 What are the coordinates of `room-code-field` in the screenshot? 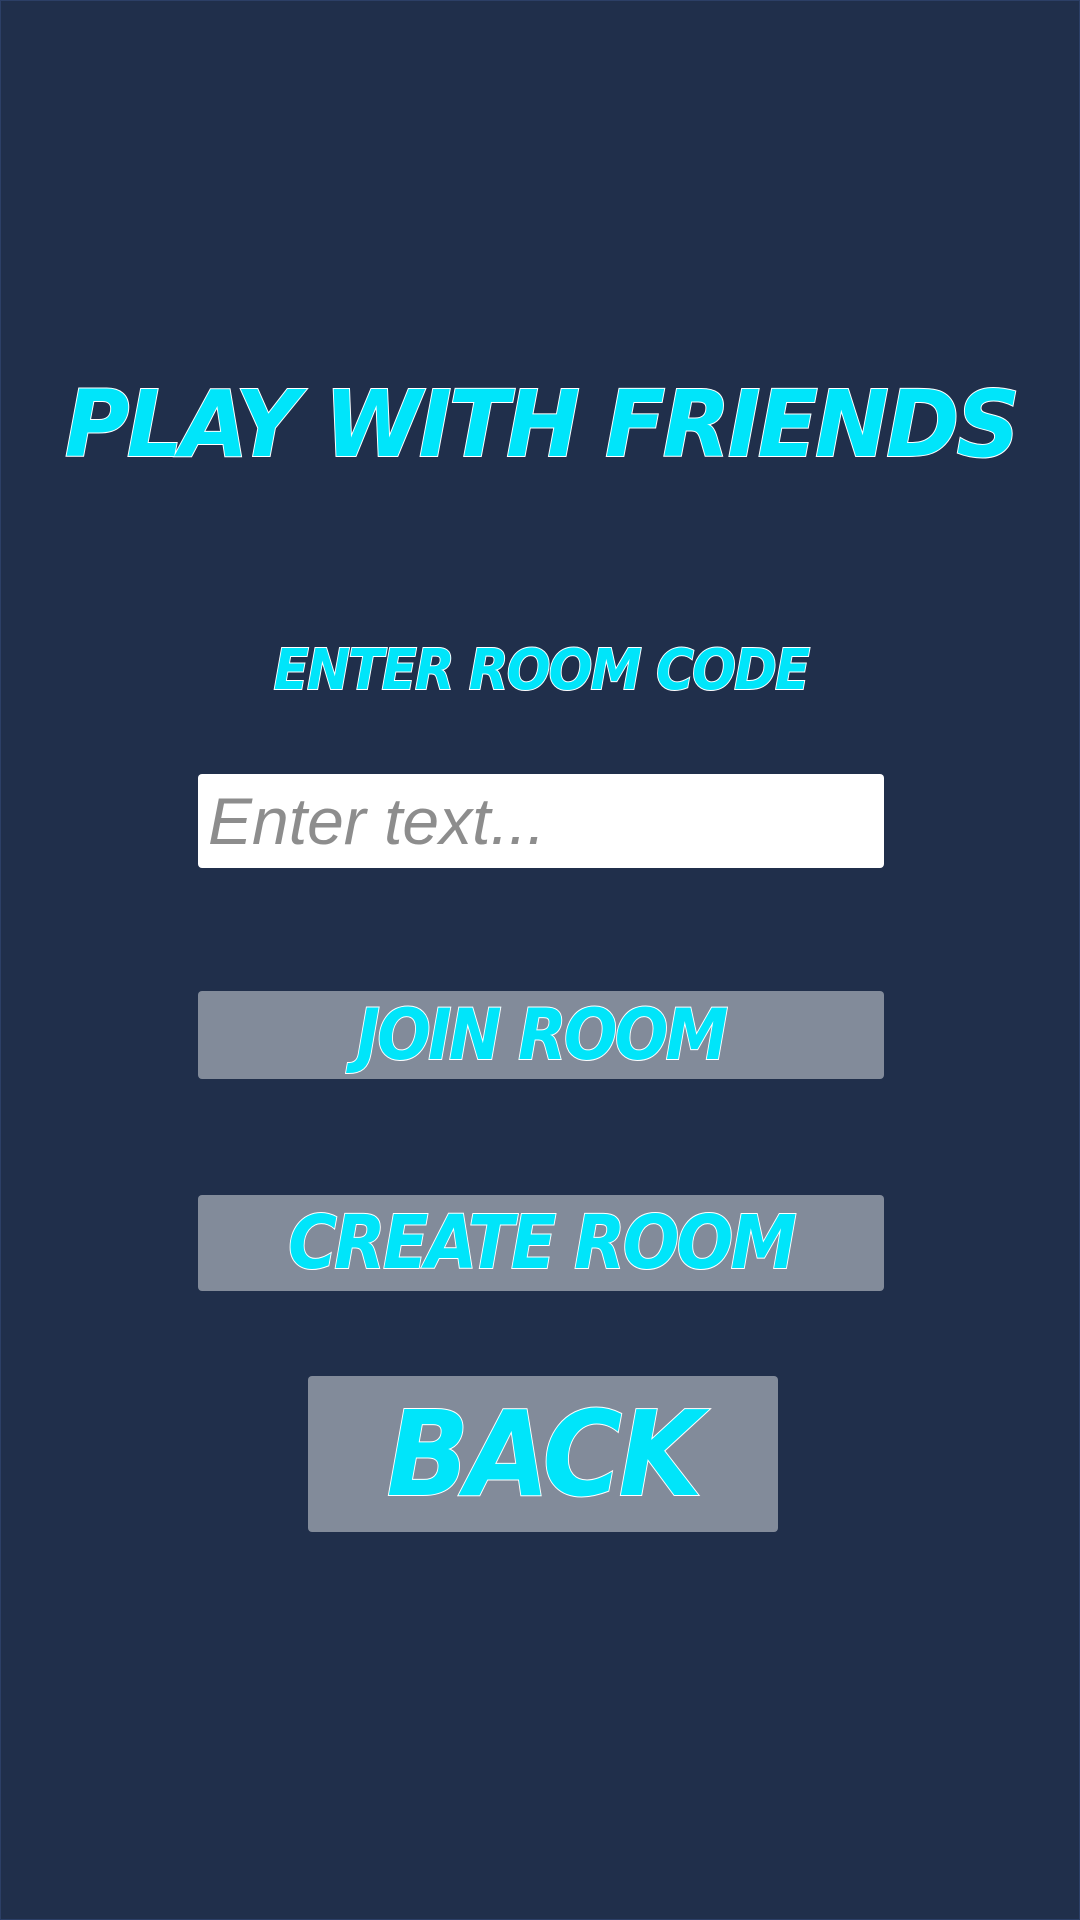 It's located at (541, 821).